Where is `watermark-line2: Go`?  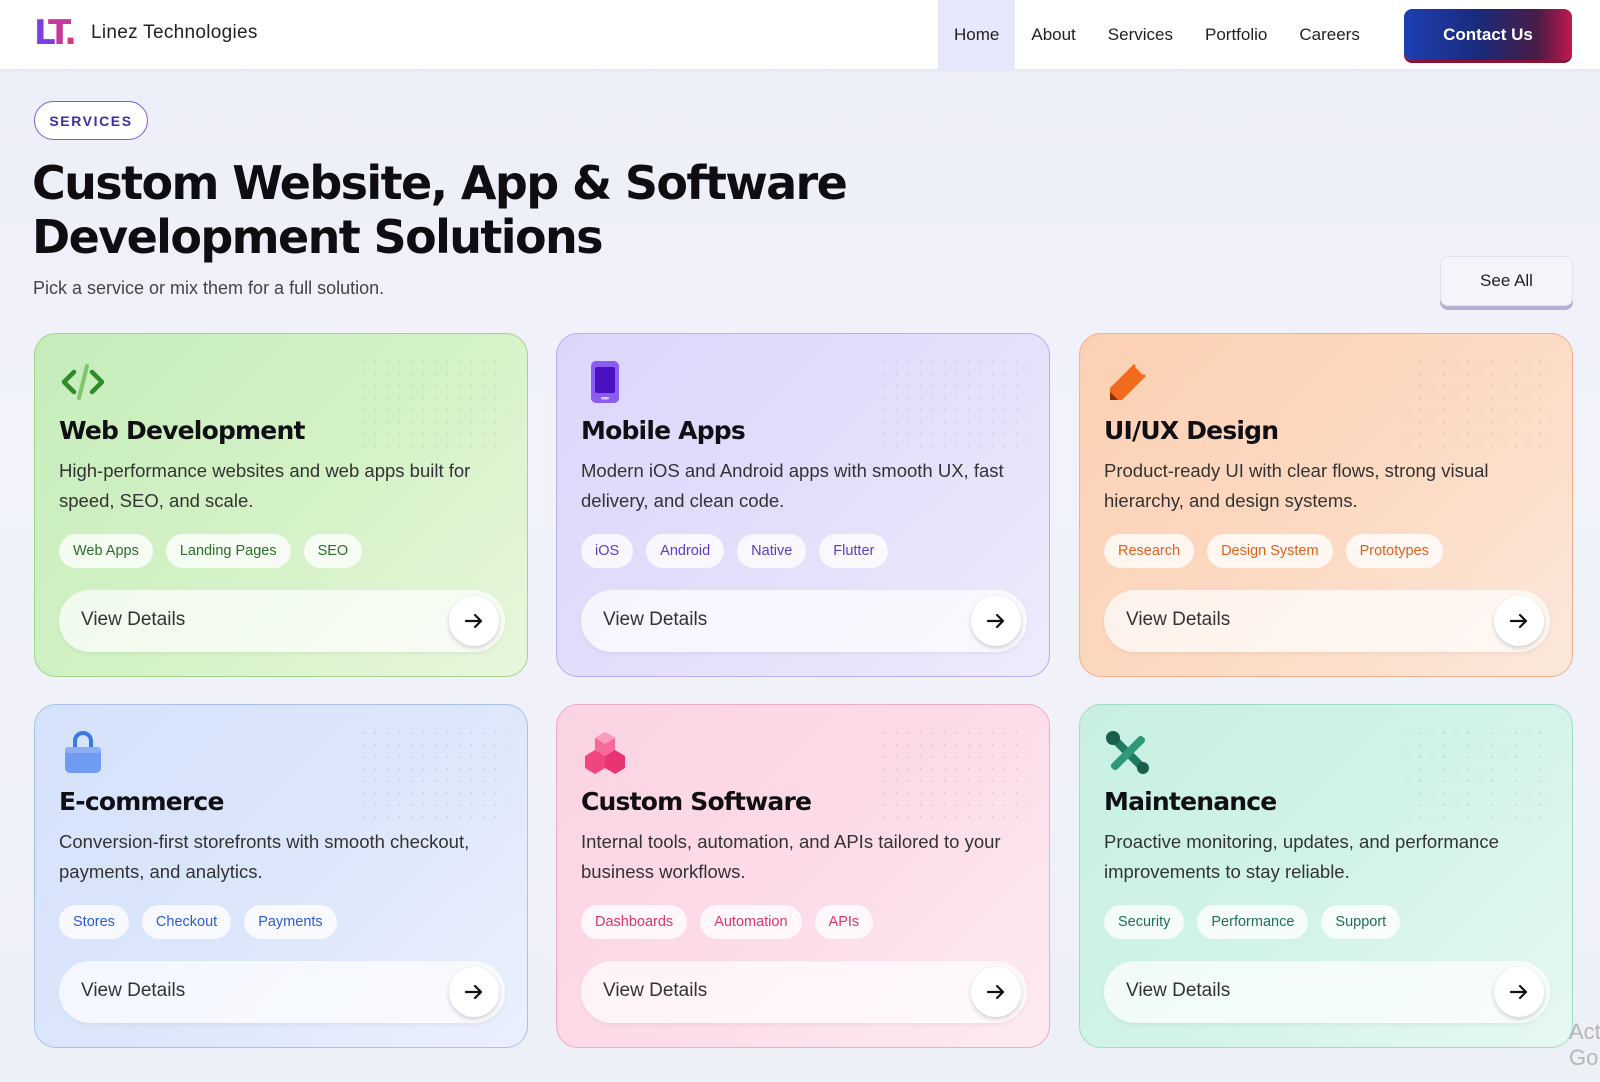 watermark-line2: Go is located at coordinates (1584, 1057).